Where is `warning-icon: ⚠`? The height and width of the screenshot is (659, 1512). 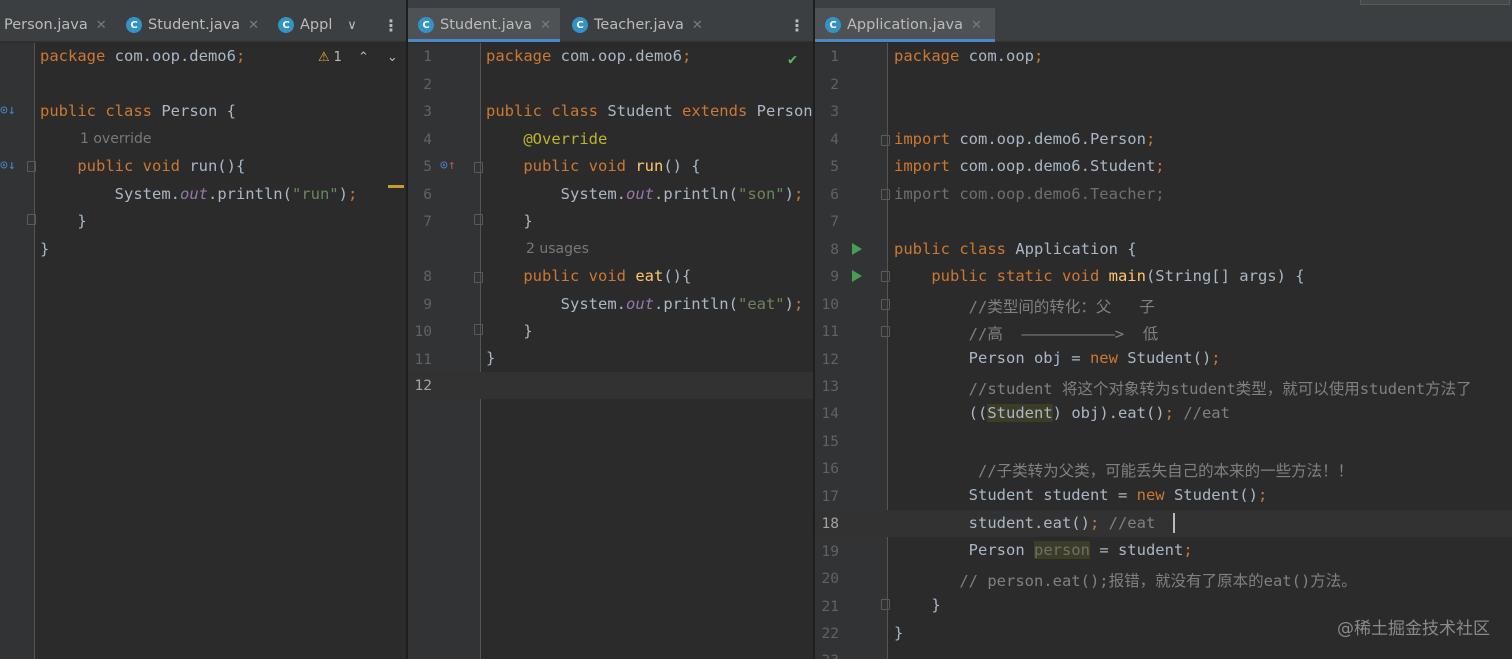
warning-icon: ⚠ is located at coordinates (324, 57).